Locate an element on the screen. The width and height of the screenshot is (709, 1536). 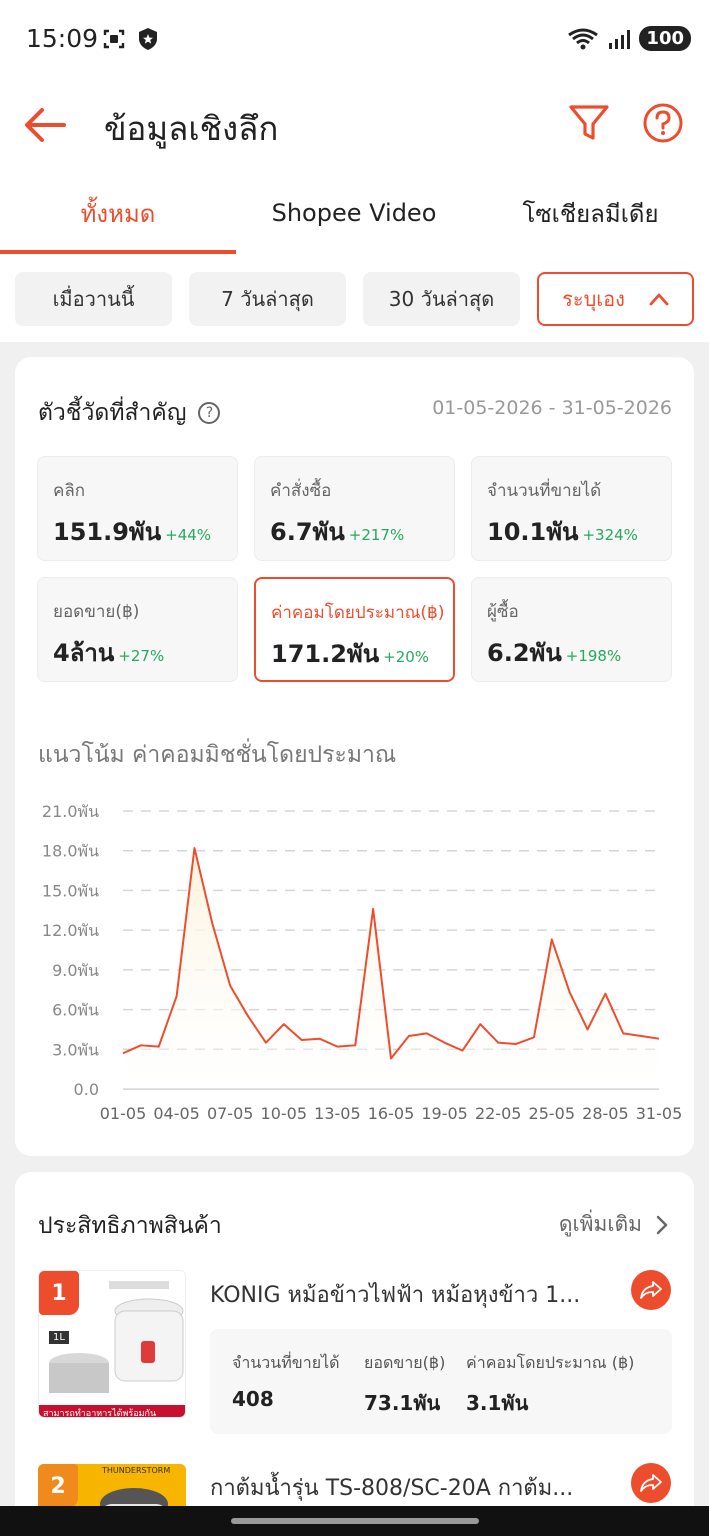
stat-value: 3.1พัน is located at coordinates (497, 1403).